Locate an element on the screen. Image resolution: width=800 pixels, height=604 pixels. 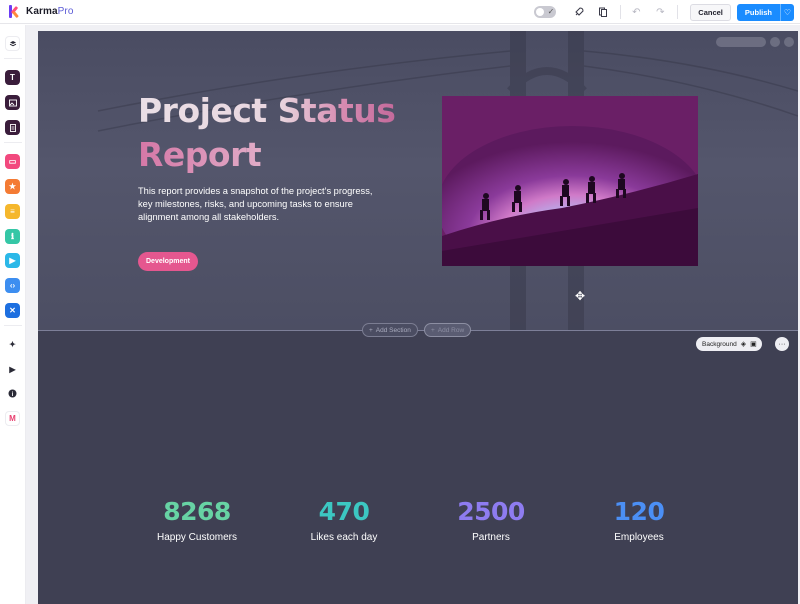
more-options-icon: ··· is located at coordinates (782, 344).